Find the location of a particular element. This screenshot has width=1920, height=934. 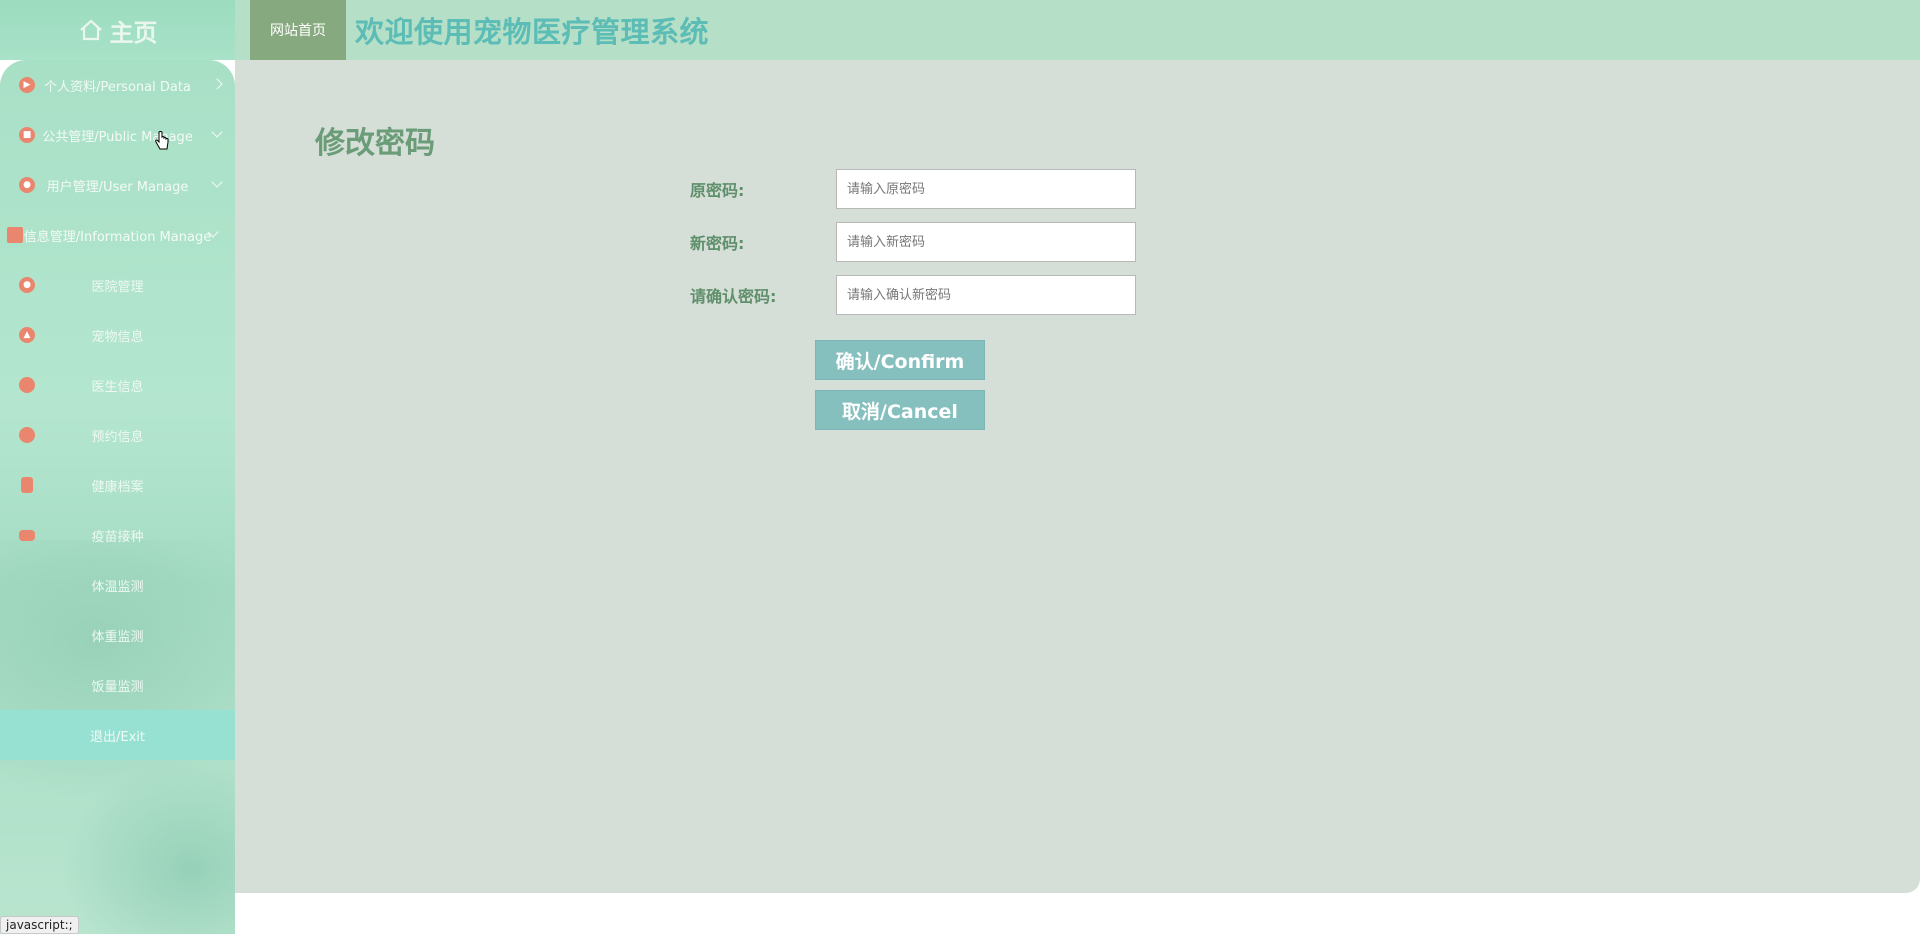

sidebar-item-label: 预约信息 is located at coordinates (117, 437).